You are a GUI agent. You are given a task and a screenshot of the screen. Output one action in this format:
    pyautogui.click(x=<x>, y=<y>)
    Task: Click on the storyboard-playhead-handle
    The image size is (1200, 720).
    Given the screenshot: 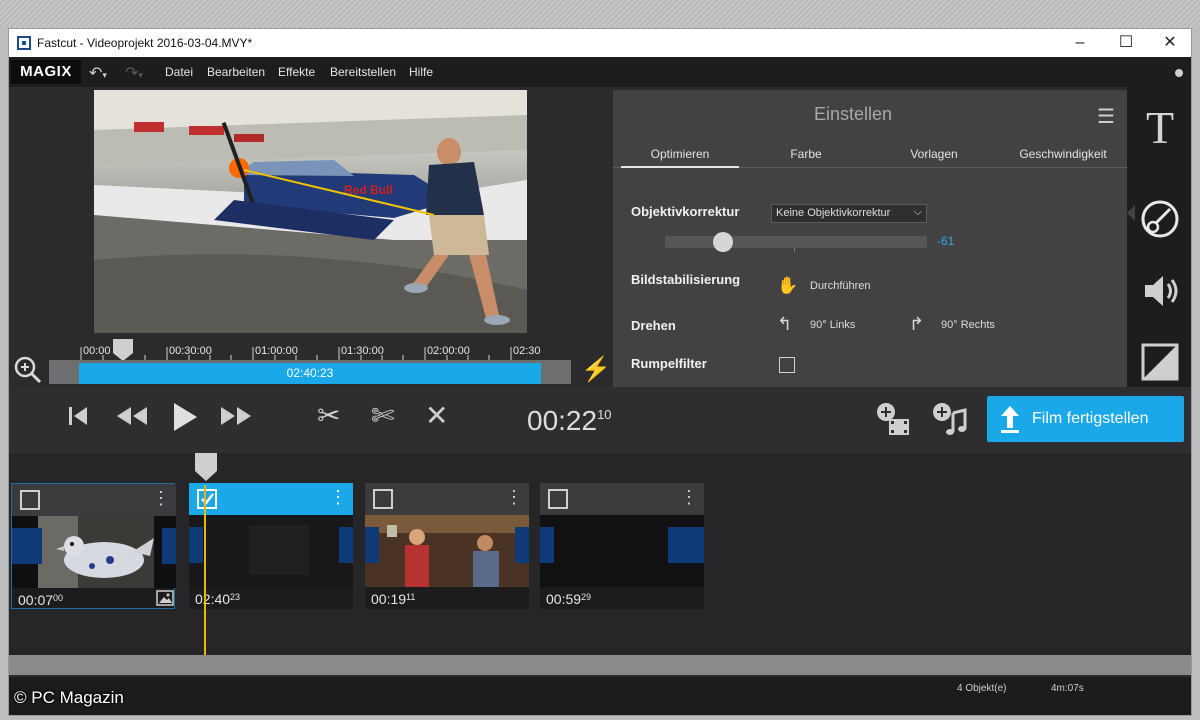 What is the action you would take?
    pyautogui.click(x=206, y=467)
    